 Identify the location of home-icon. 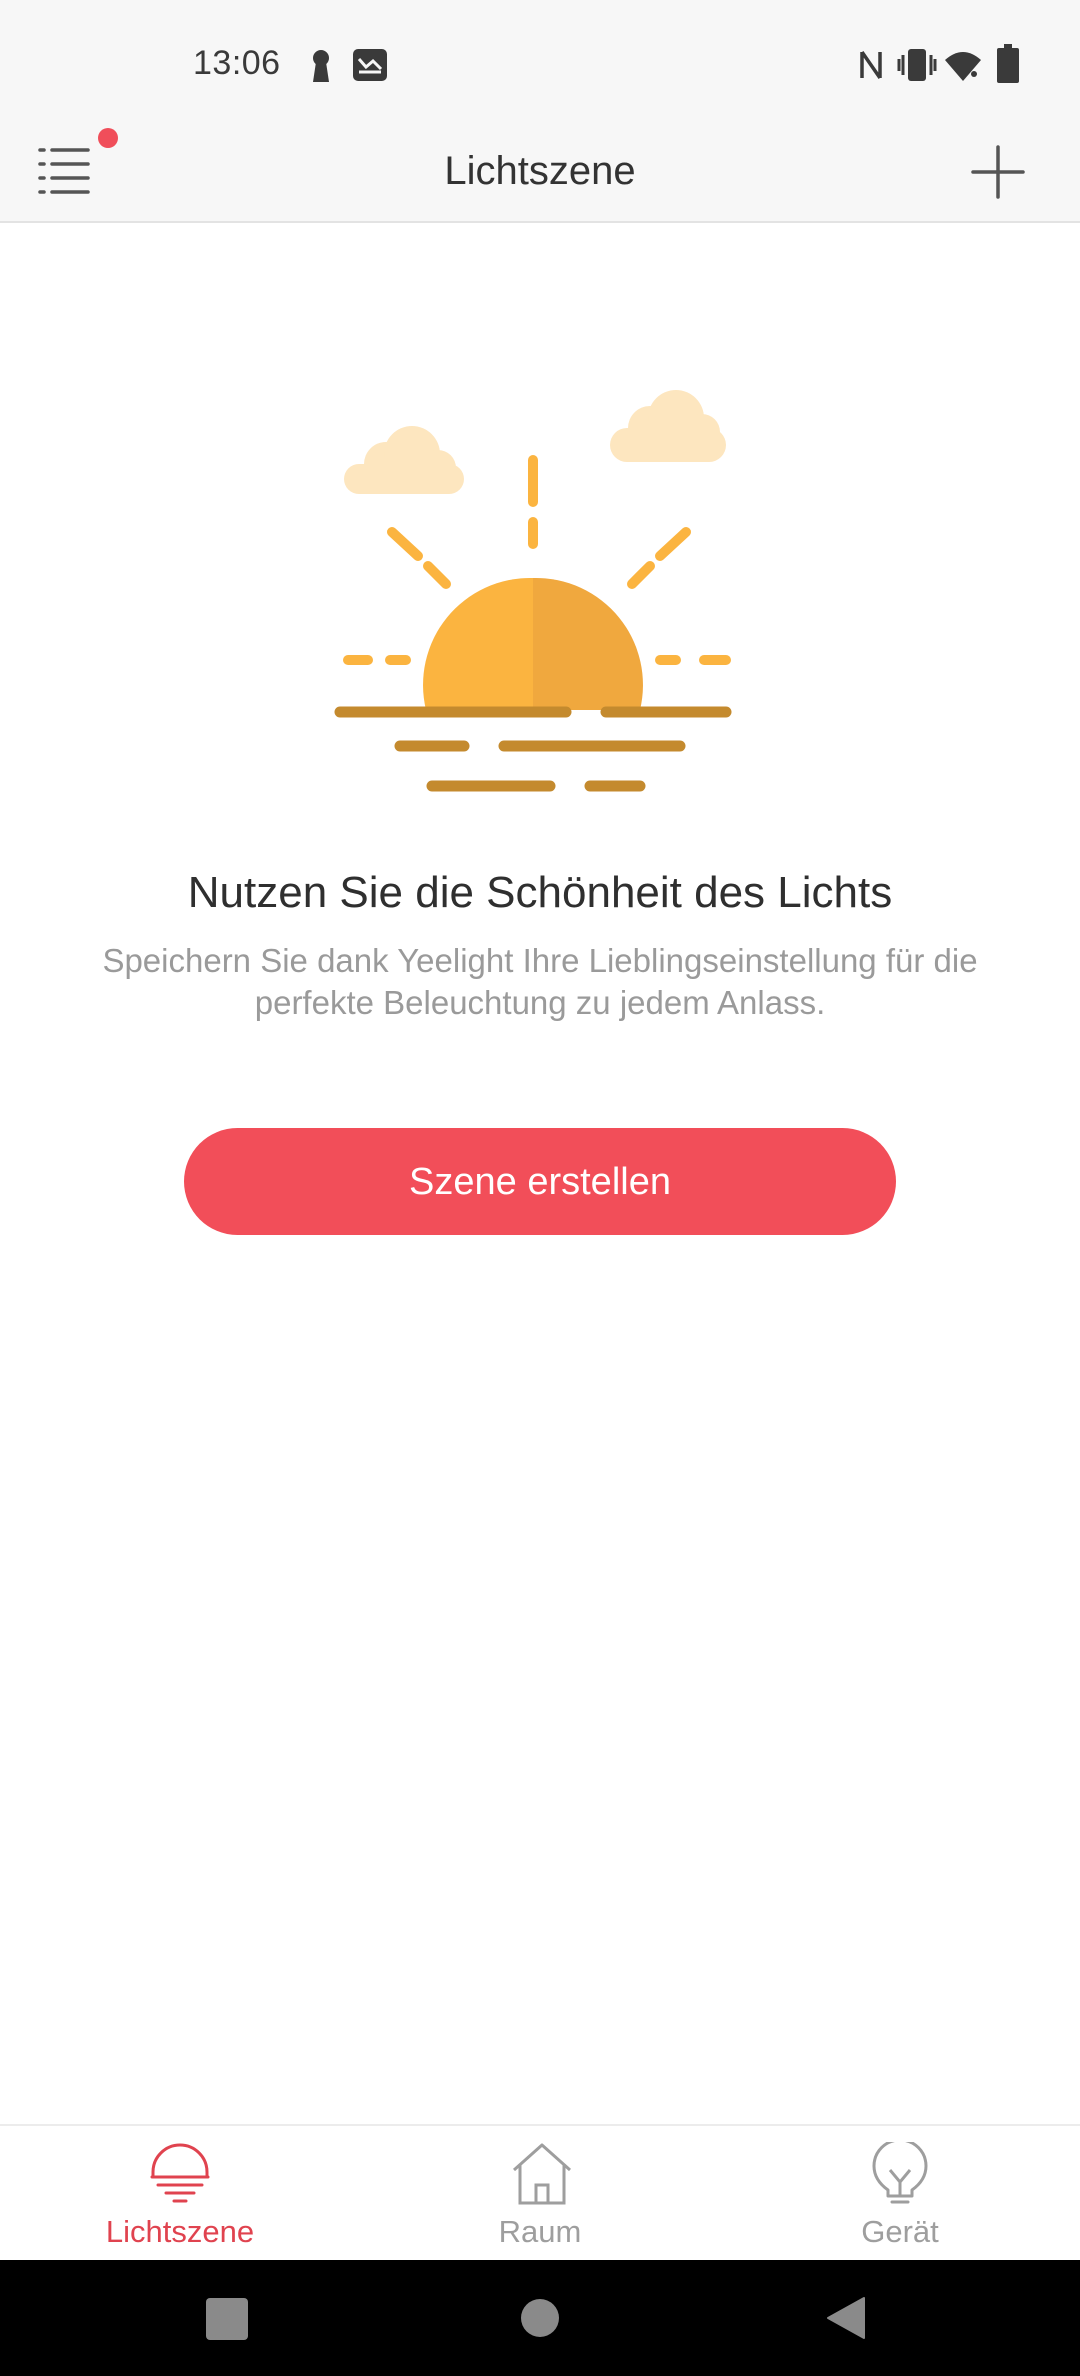
(540, 2318).